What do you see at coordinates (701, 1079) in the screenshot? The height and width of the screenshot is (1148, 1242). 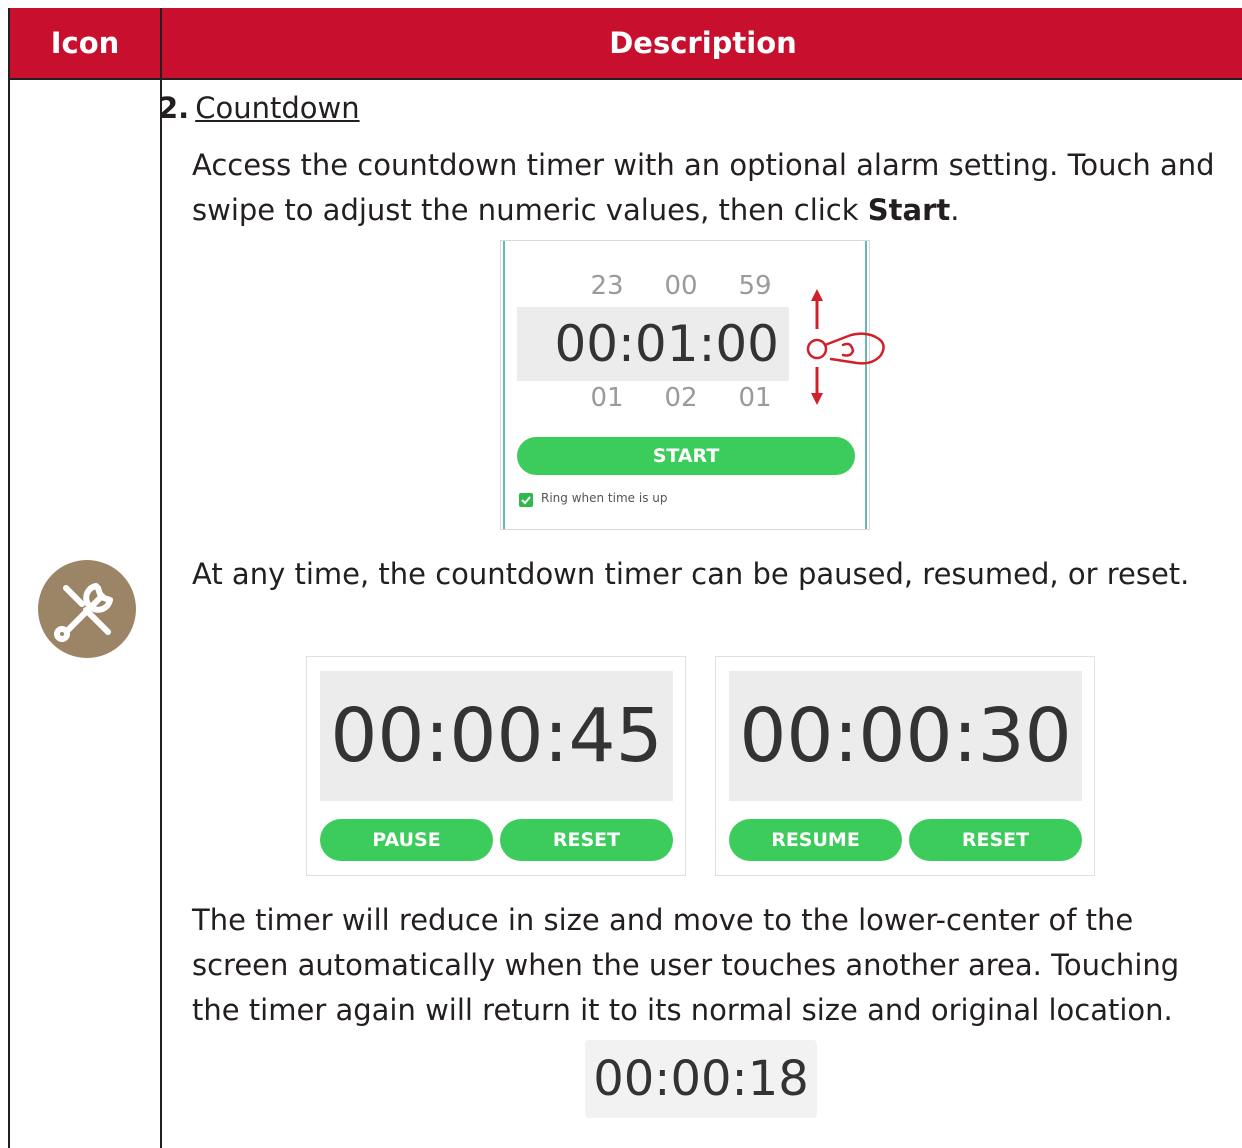 I see `mini-timer: 00:00:18` at bounding box center [701, 1079].